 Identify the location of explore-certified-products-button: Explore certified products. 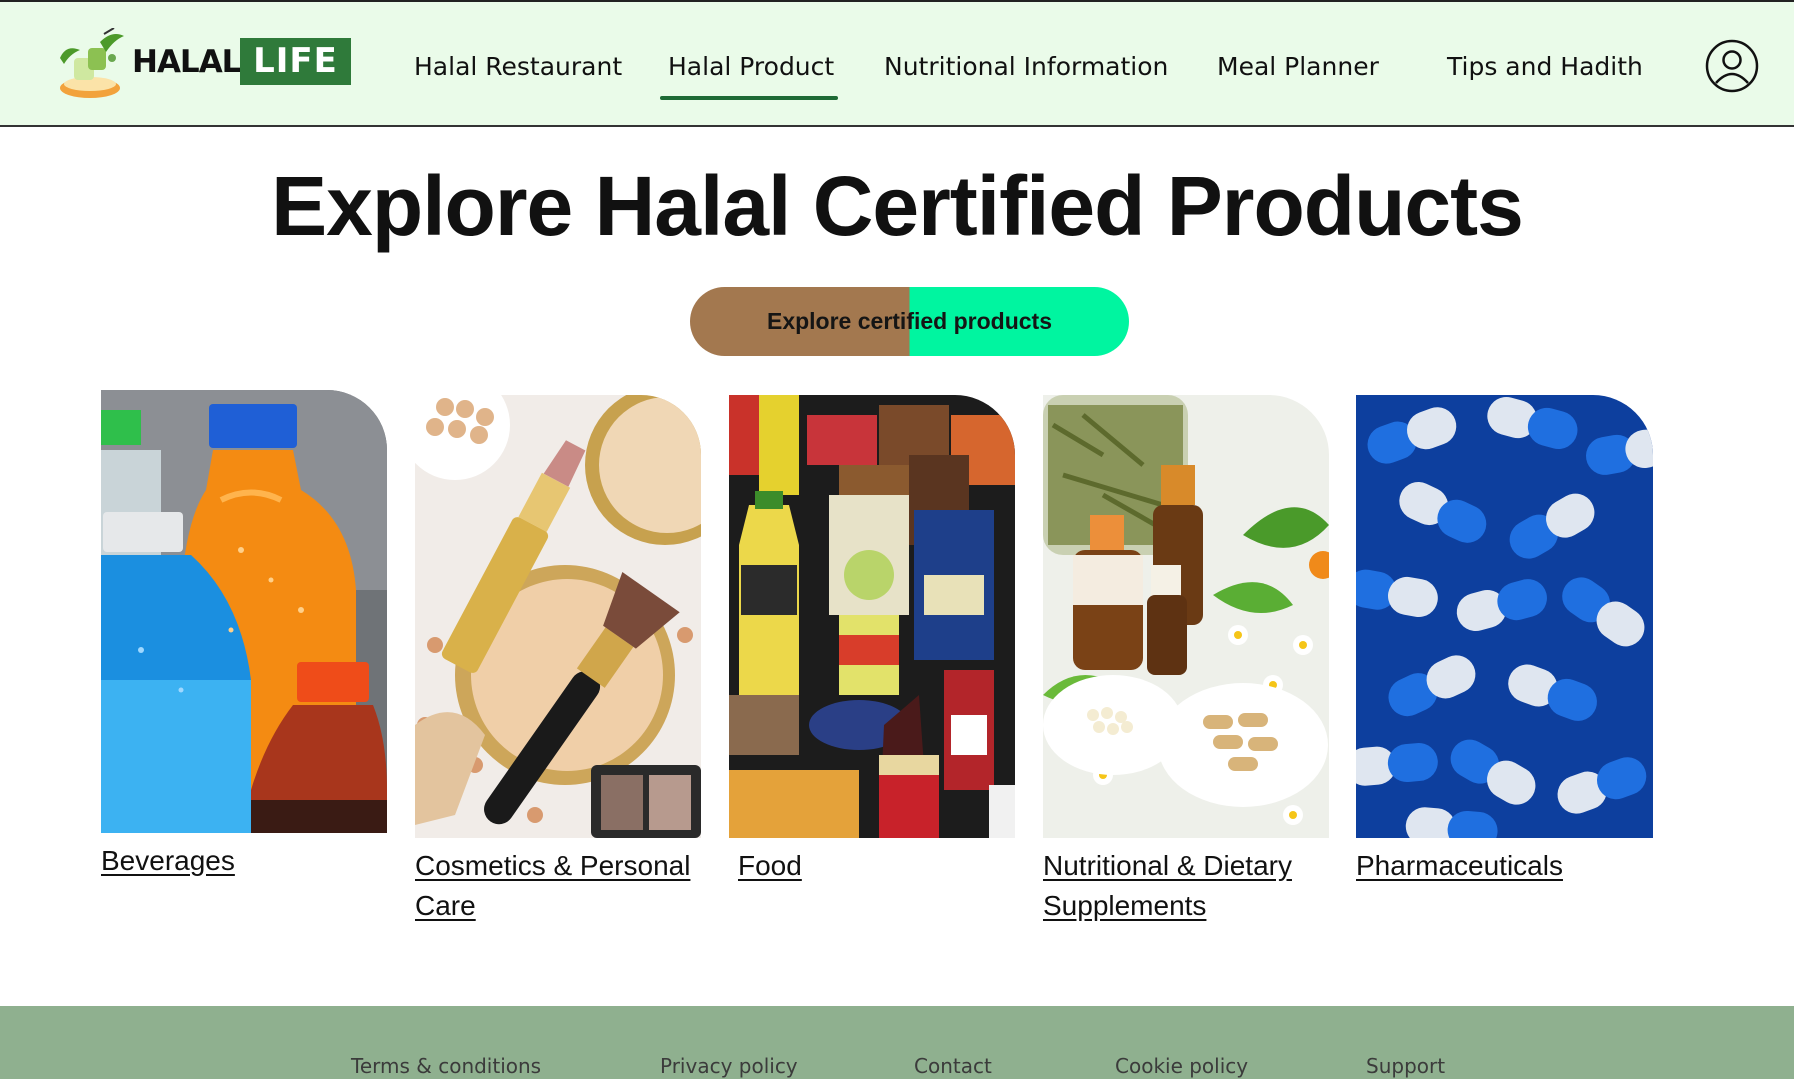
(909, 321).